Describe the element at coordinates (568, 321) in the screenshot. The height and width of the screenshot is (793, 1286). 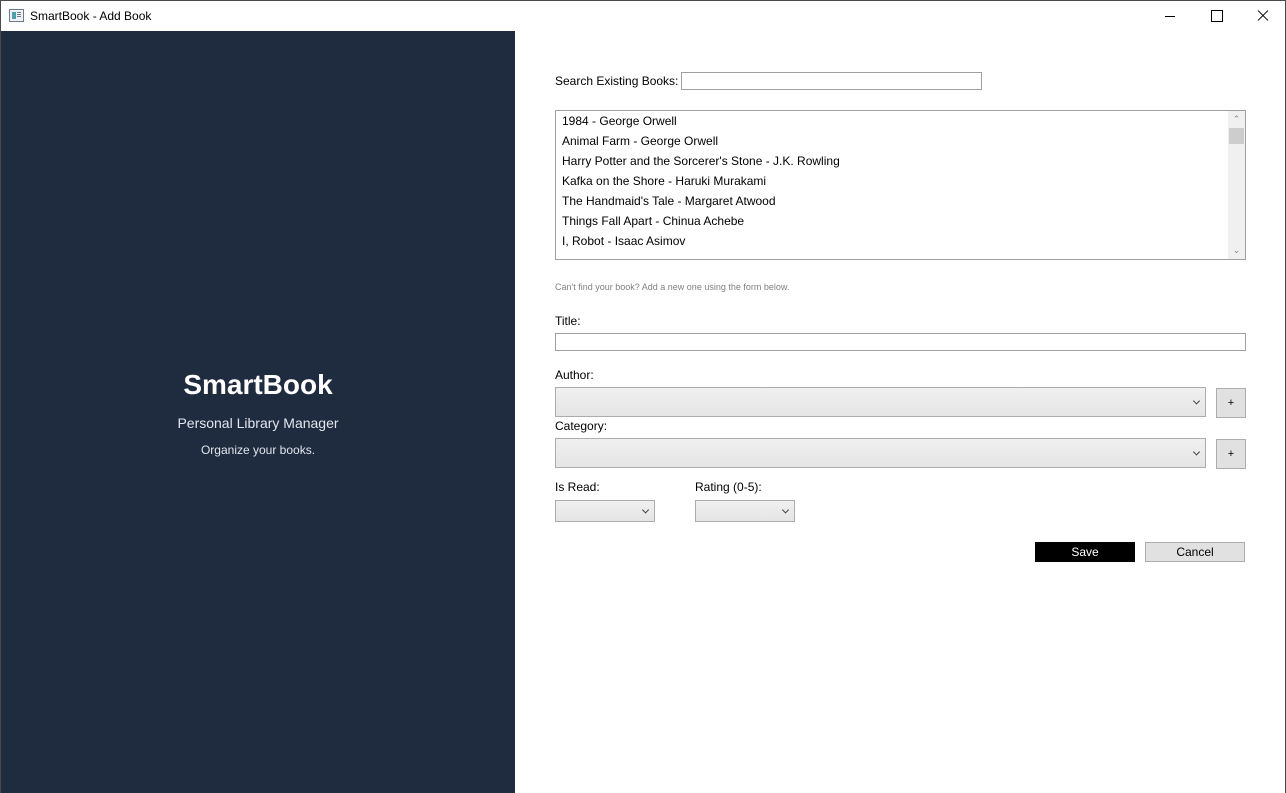
I see `title-label: Title:` at that location.